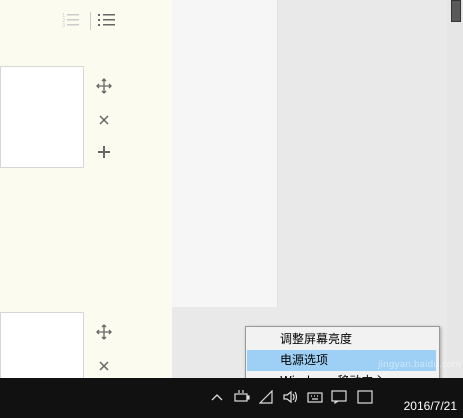 This screenshot has height=418, width=463. Describe the element at coordinates (365, 397) in the screenshot. I see `input-method-icon` at that location.